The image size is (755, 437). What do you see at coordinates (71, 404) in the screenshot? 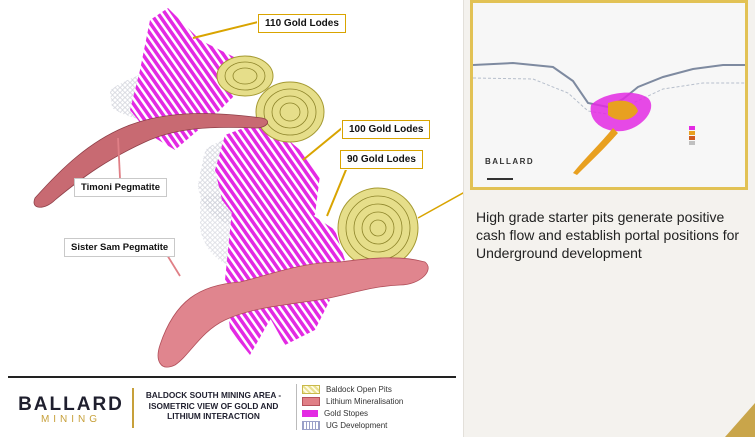
I see `brand-name: BALLARD` at bounding box center [71, 404].